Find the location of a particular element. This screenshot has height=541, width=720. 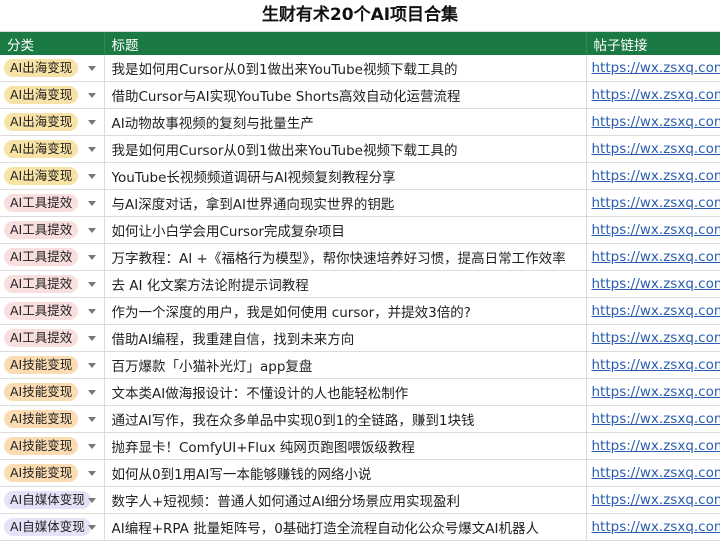

title-cell: 如何让小白学会用Cursor完成复杂项目 is located at coordinates (345, 230).